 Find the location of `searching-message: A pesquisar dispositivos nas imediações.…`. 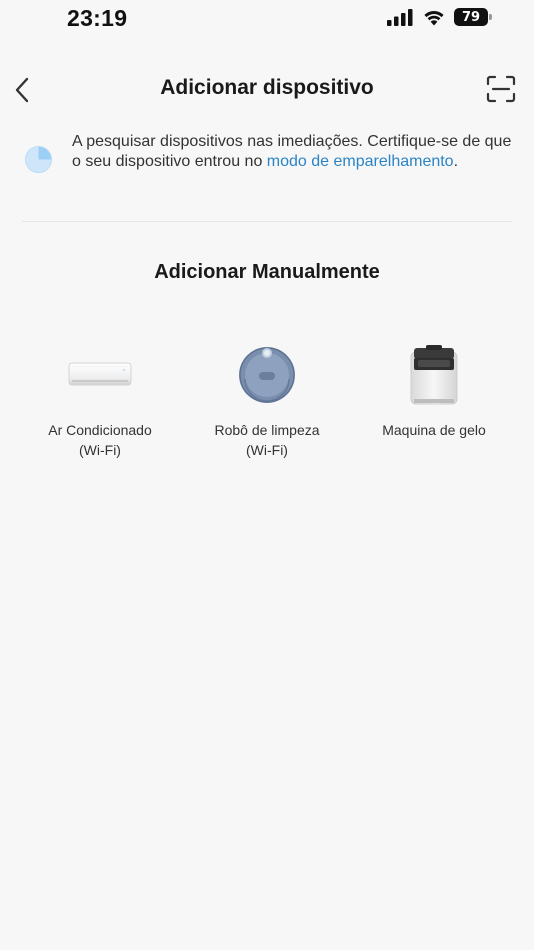

searching-message: A pesquisar dispositivos nas imediações.… is located at coordinates (292, 152).